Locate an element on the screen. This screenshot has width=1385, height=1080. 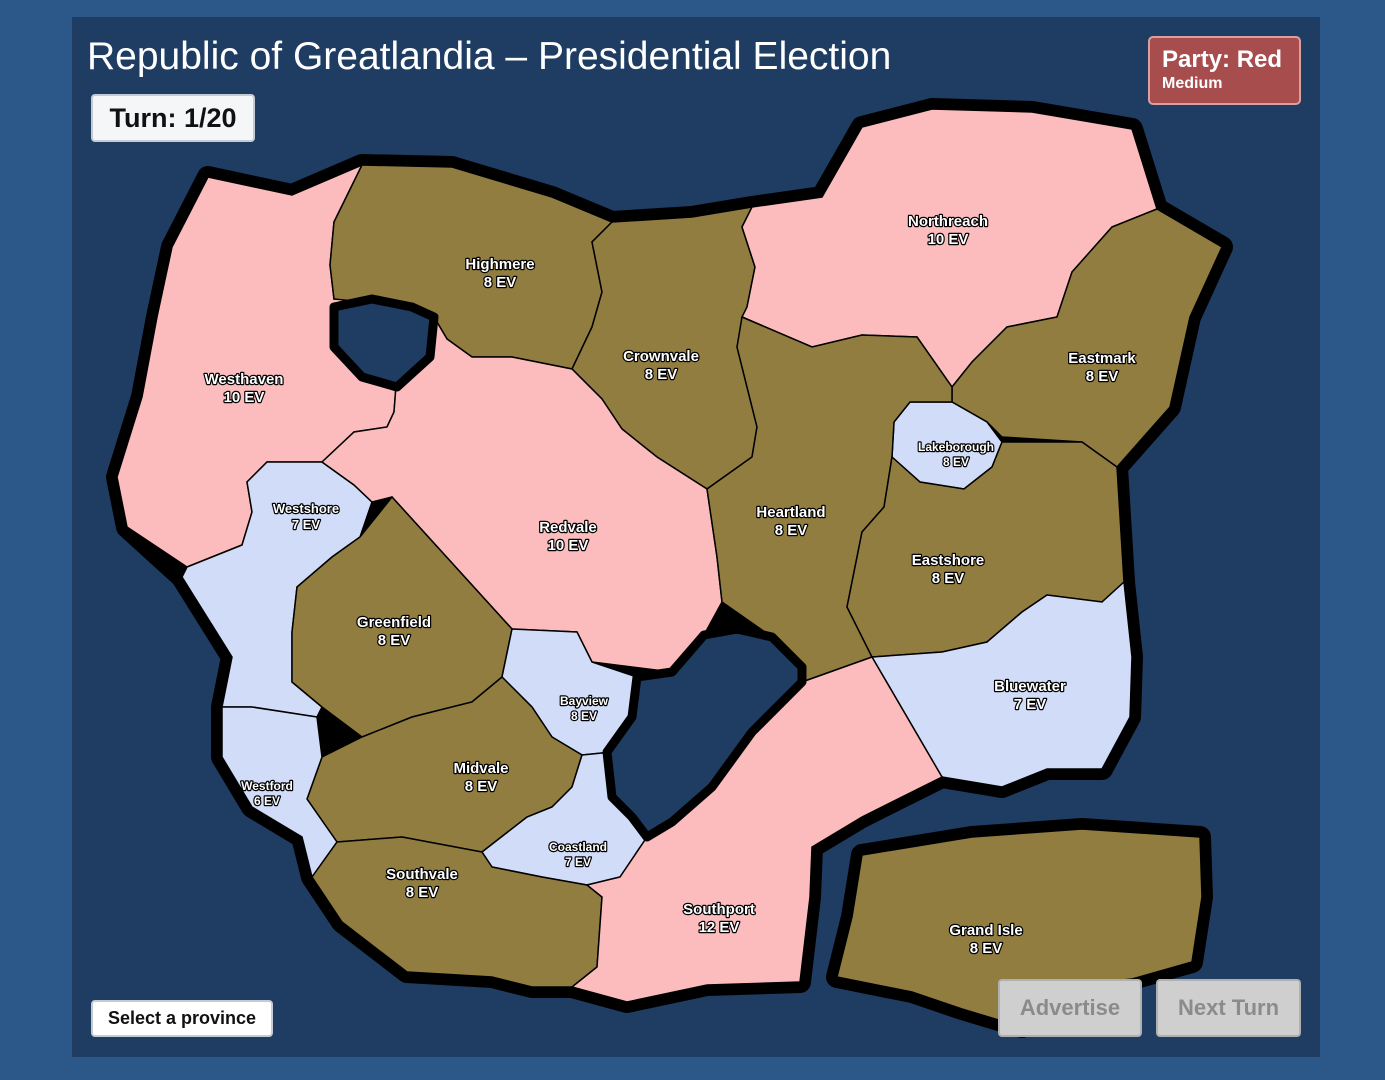
province-name-eastmark: Eastmark is located at coordinates (1102, 358).